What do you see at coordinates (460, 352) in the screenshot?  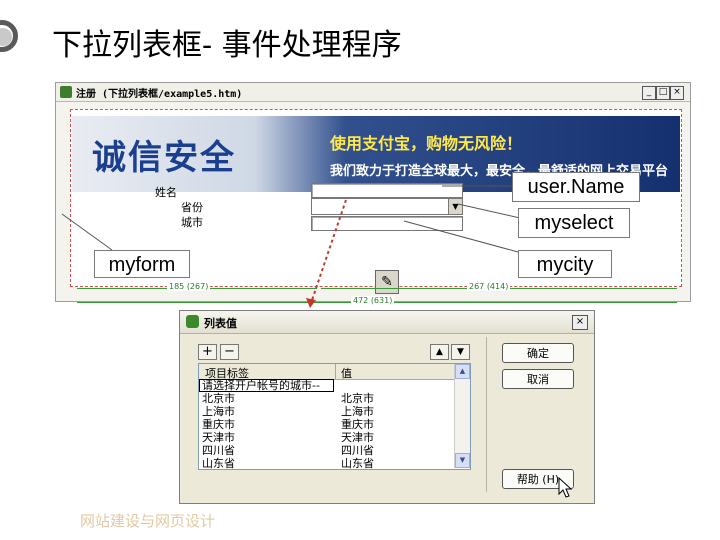 I see `move-down-button: ▼` at bounding box center [460, 352].